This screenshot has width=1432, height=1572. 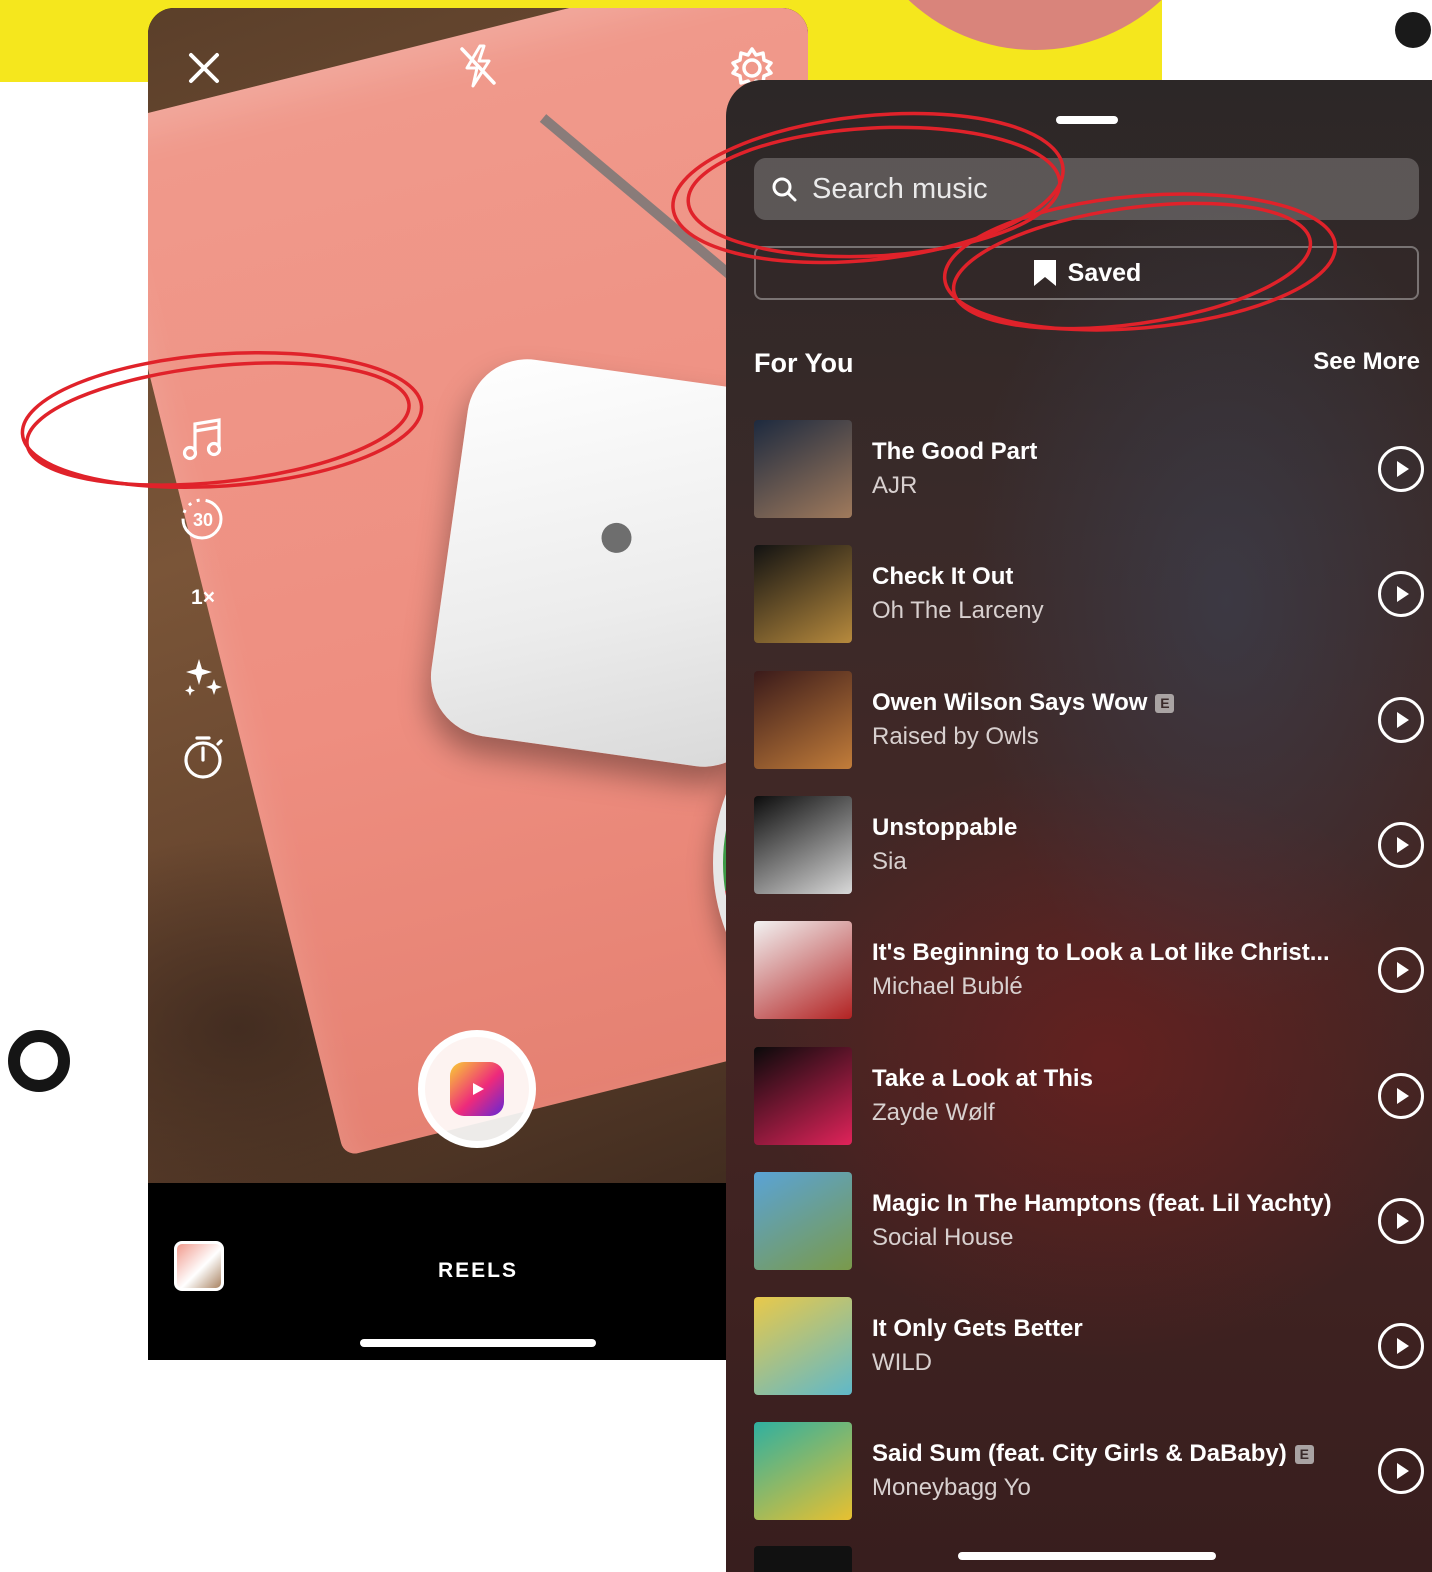 What do you see at coordinates (947, 987) in the screenshot?
I see `track-artist: Michael Bublé` at bounding box center [947, 987].